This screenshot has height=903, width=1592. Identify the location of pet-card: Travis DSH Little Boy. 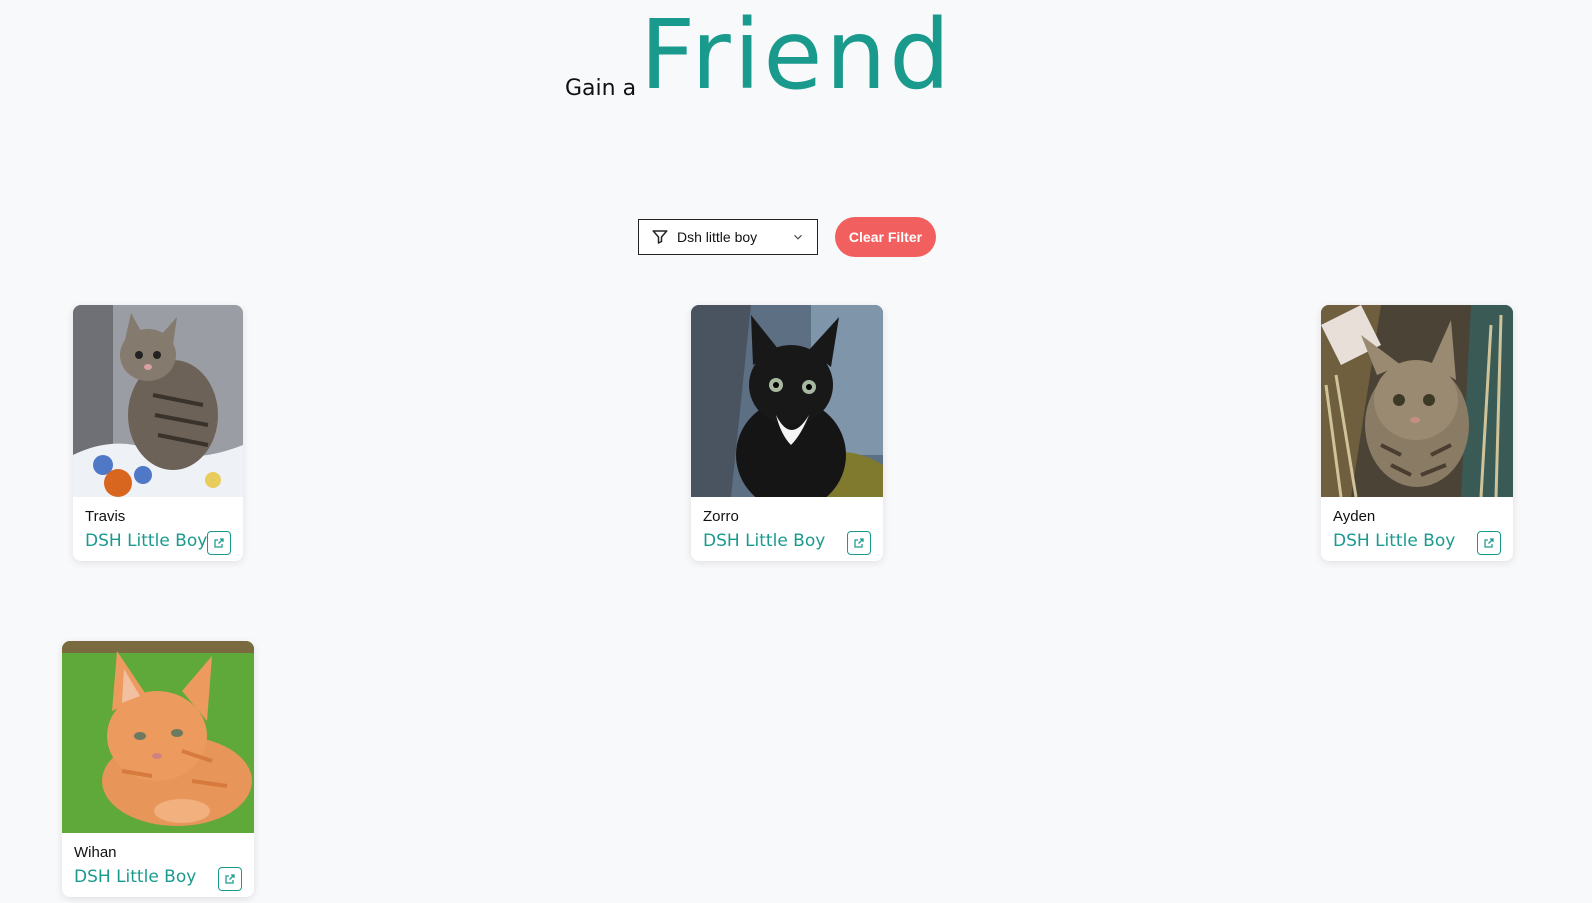
(158, 433).